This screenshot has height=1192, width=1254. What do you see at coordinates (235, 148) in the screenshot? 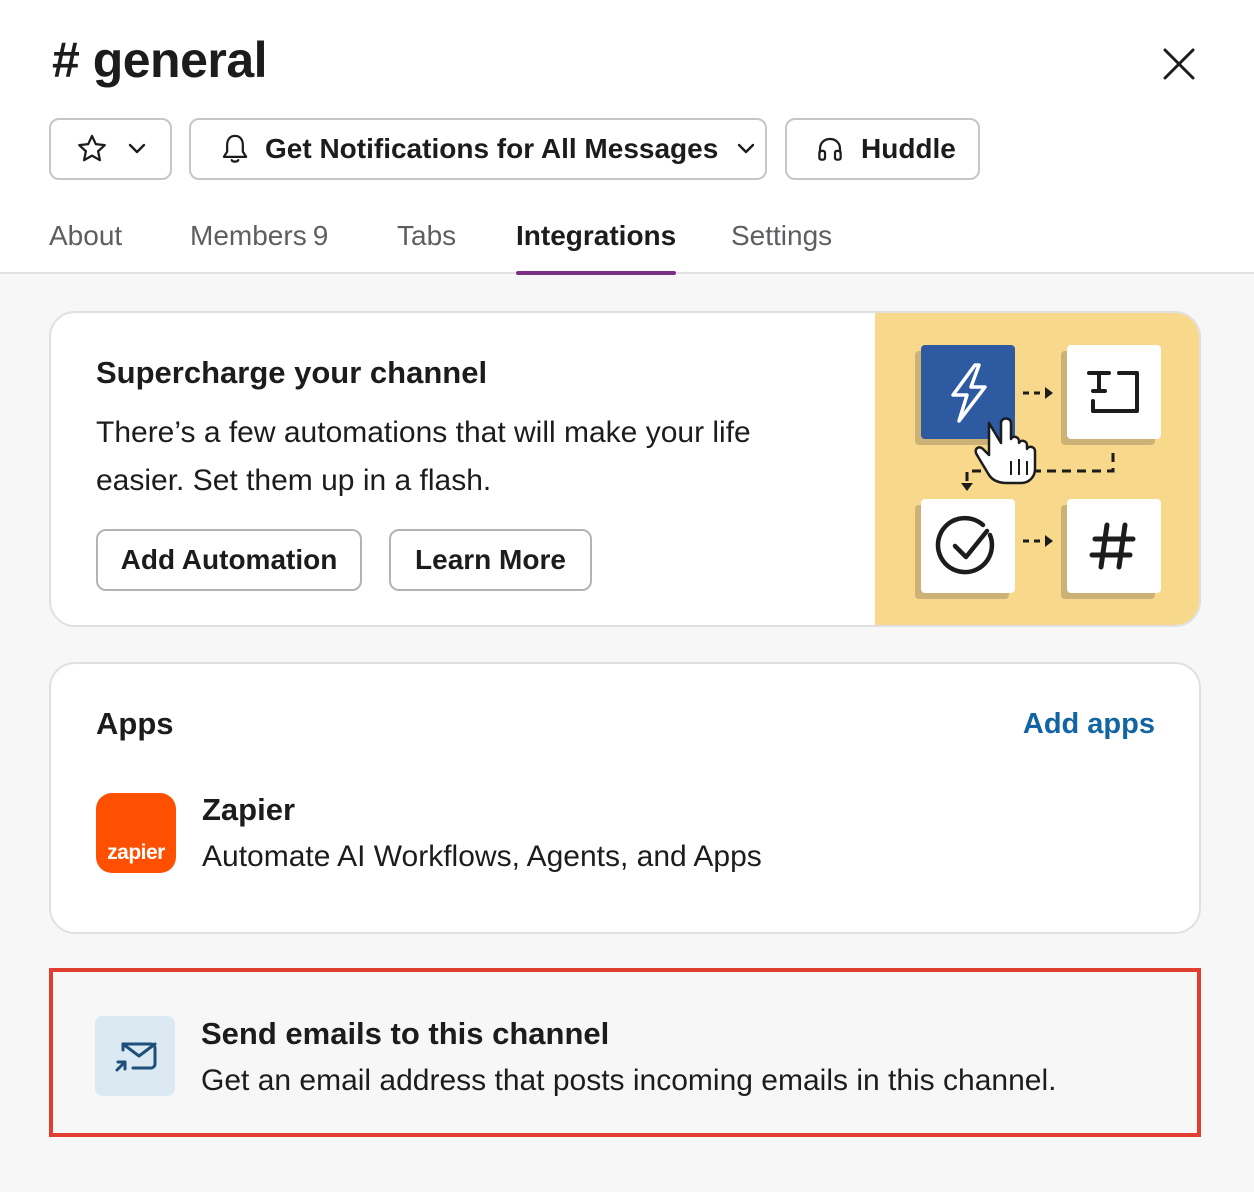
I see `bell-icon` at bounding box center [235, 148].